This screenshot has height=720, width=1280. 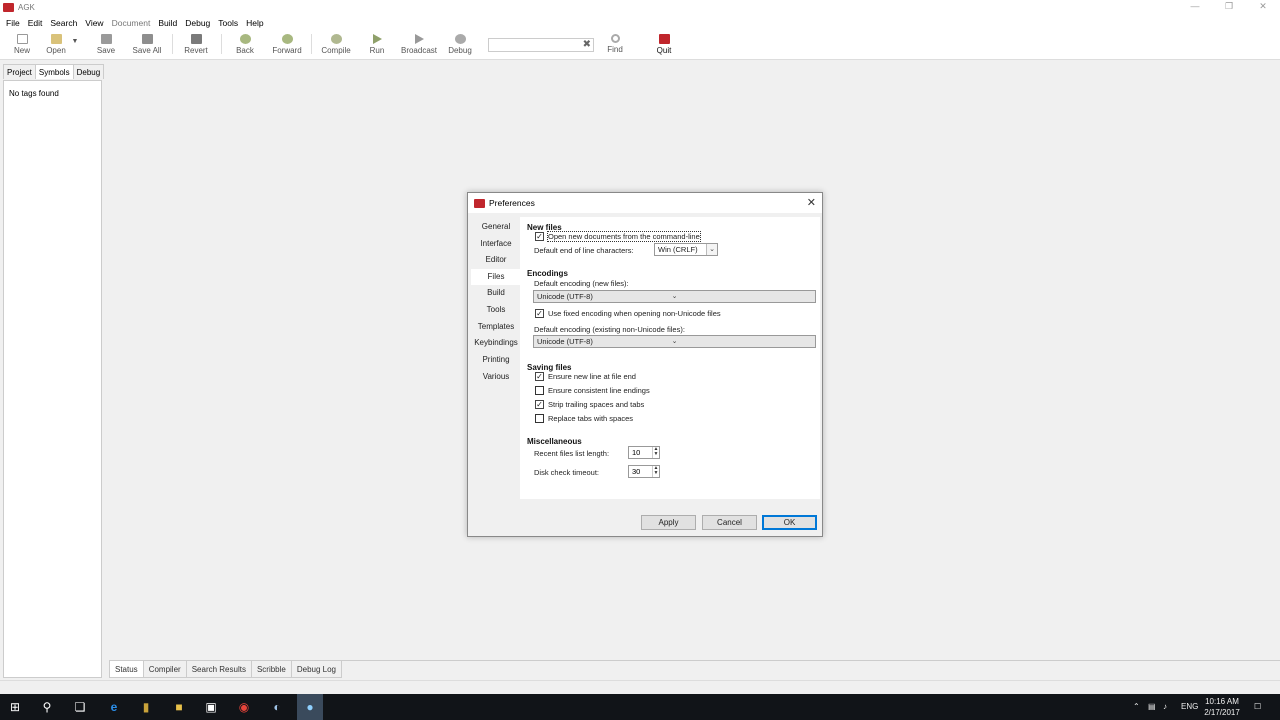 I want to click on nav-tools: Tools, so click(x=496, y=310).